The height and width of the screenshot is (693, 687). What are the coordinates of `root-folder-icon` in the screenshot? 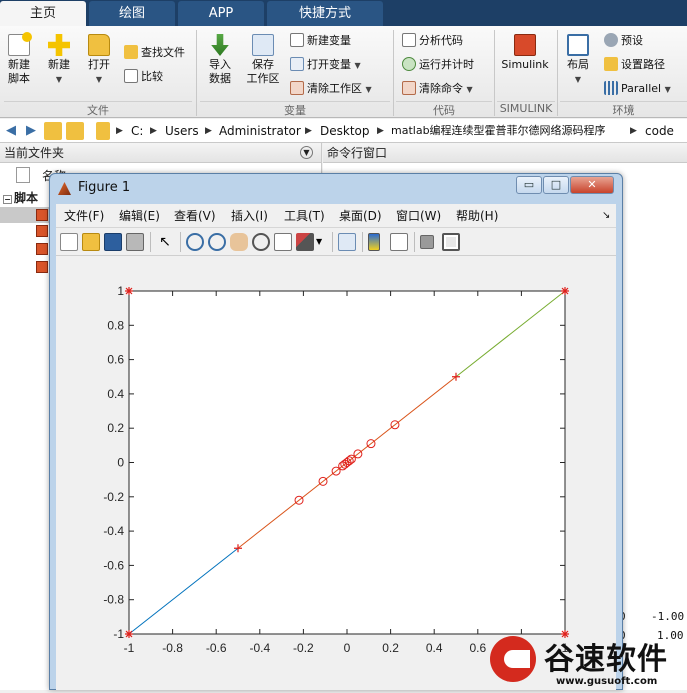 It's located at (103, 131).